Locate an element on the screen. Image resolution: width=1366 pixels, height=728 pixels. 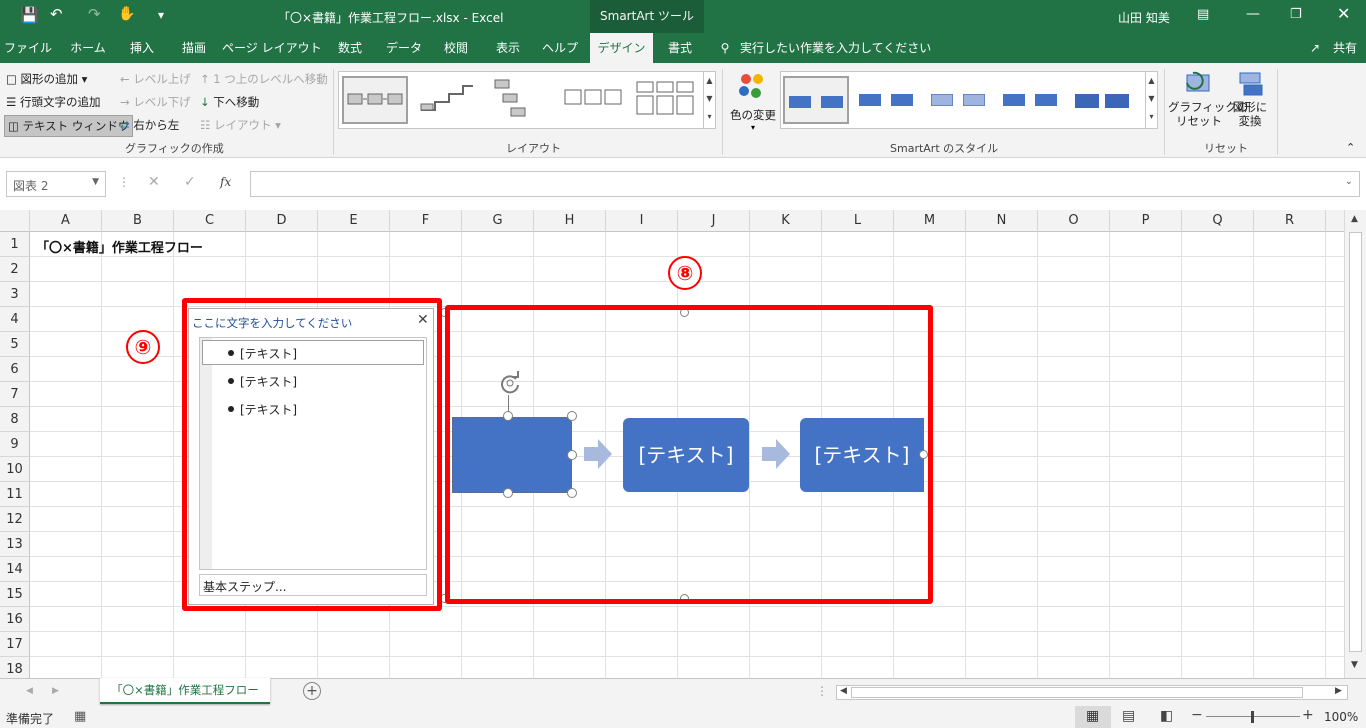
sheet-prev-icon: ◀ is located at coordinates (29, 691).